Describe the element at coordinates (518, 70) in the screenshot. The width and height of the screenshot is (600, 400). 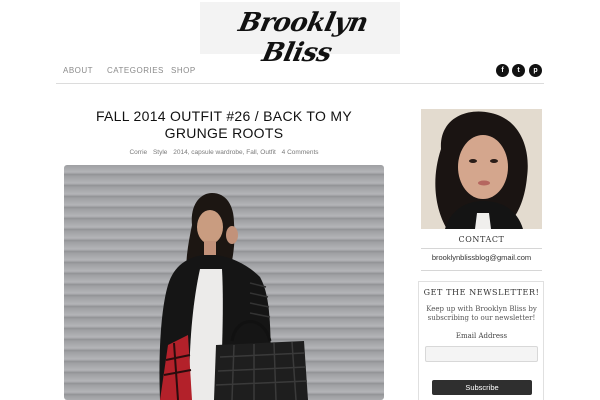
I see `twitter-icon: t` at that location.